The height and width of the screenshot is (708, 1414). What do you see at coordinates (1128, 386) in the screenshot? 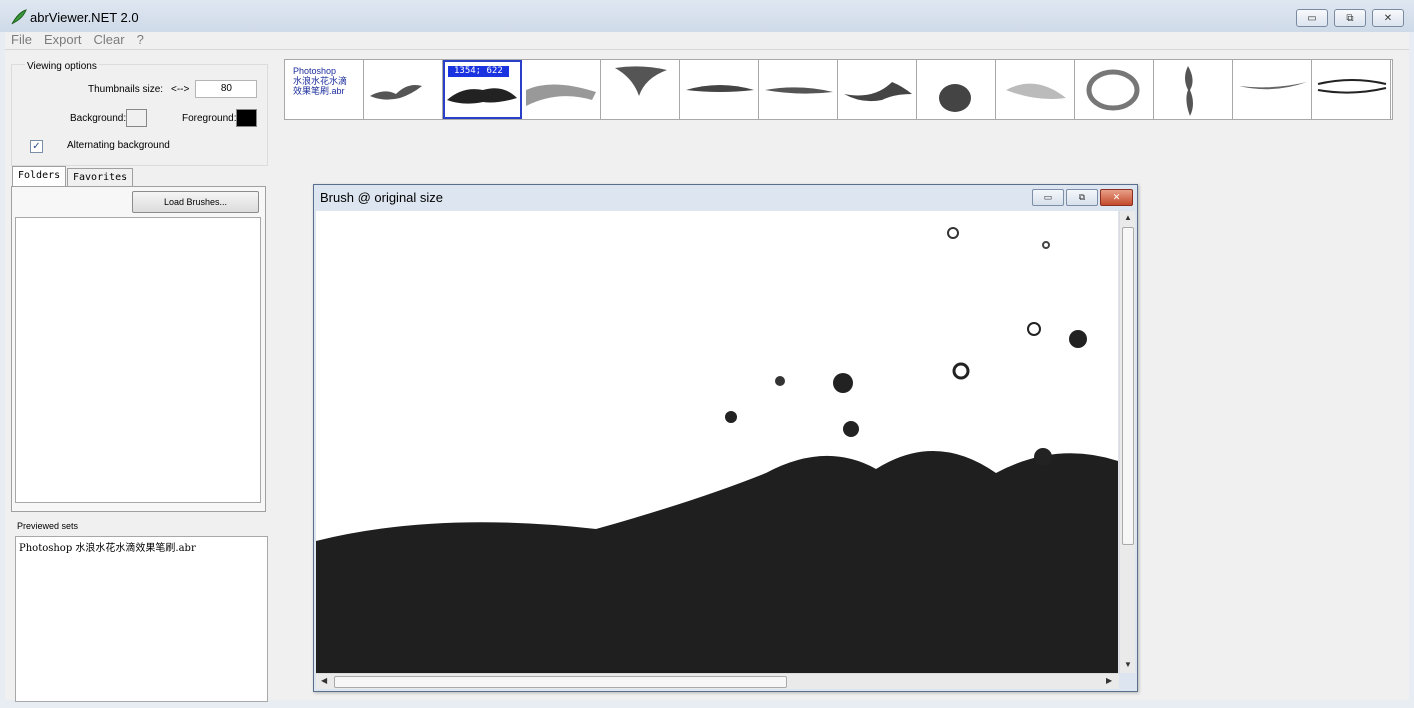
I see `vertical-scroll-thumb` at bounding box center [1128, 386].